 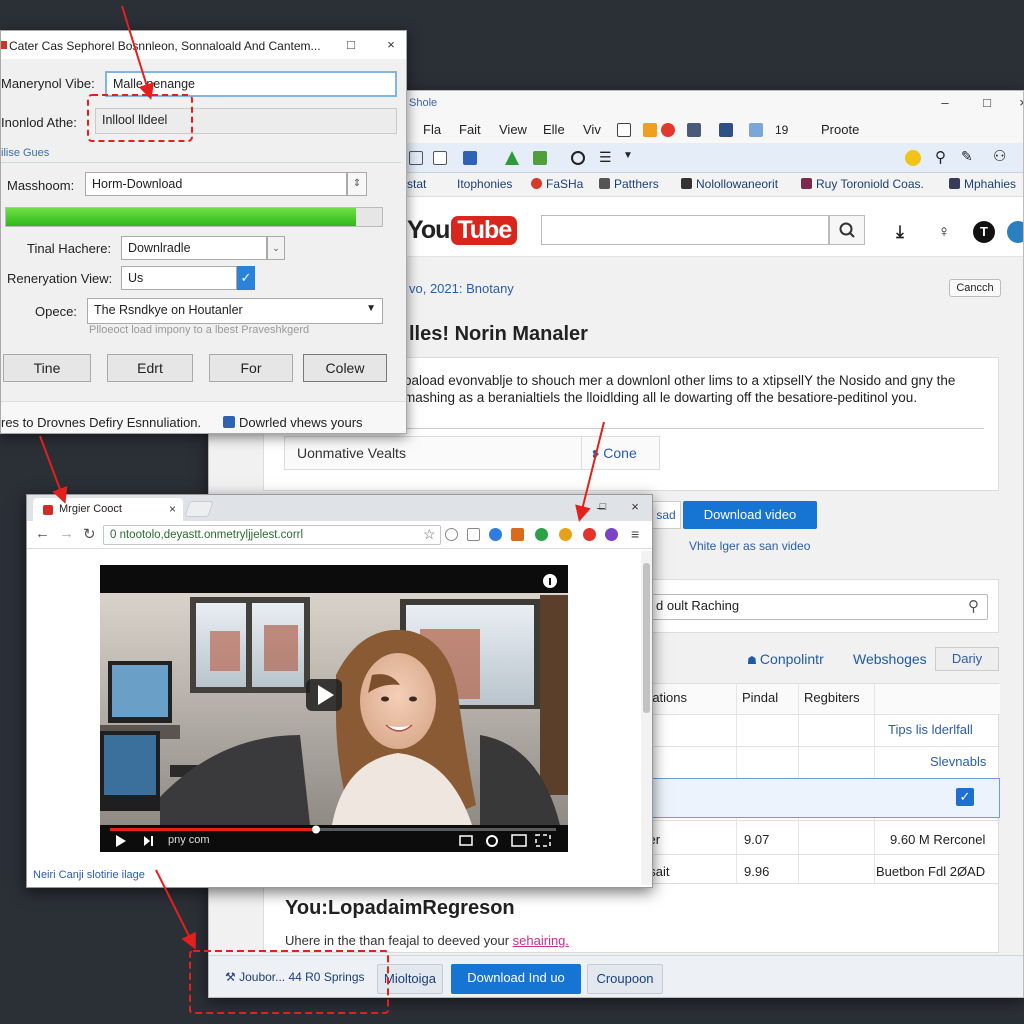 What do you see at coordinates (89, 534) in the screenshot?
I see `reload-icon: ↻` at bounding box center [89, 534].